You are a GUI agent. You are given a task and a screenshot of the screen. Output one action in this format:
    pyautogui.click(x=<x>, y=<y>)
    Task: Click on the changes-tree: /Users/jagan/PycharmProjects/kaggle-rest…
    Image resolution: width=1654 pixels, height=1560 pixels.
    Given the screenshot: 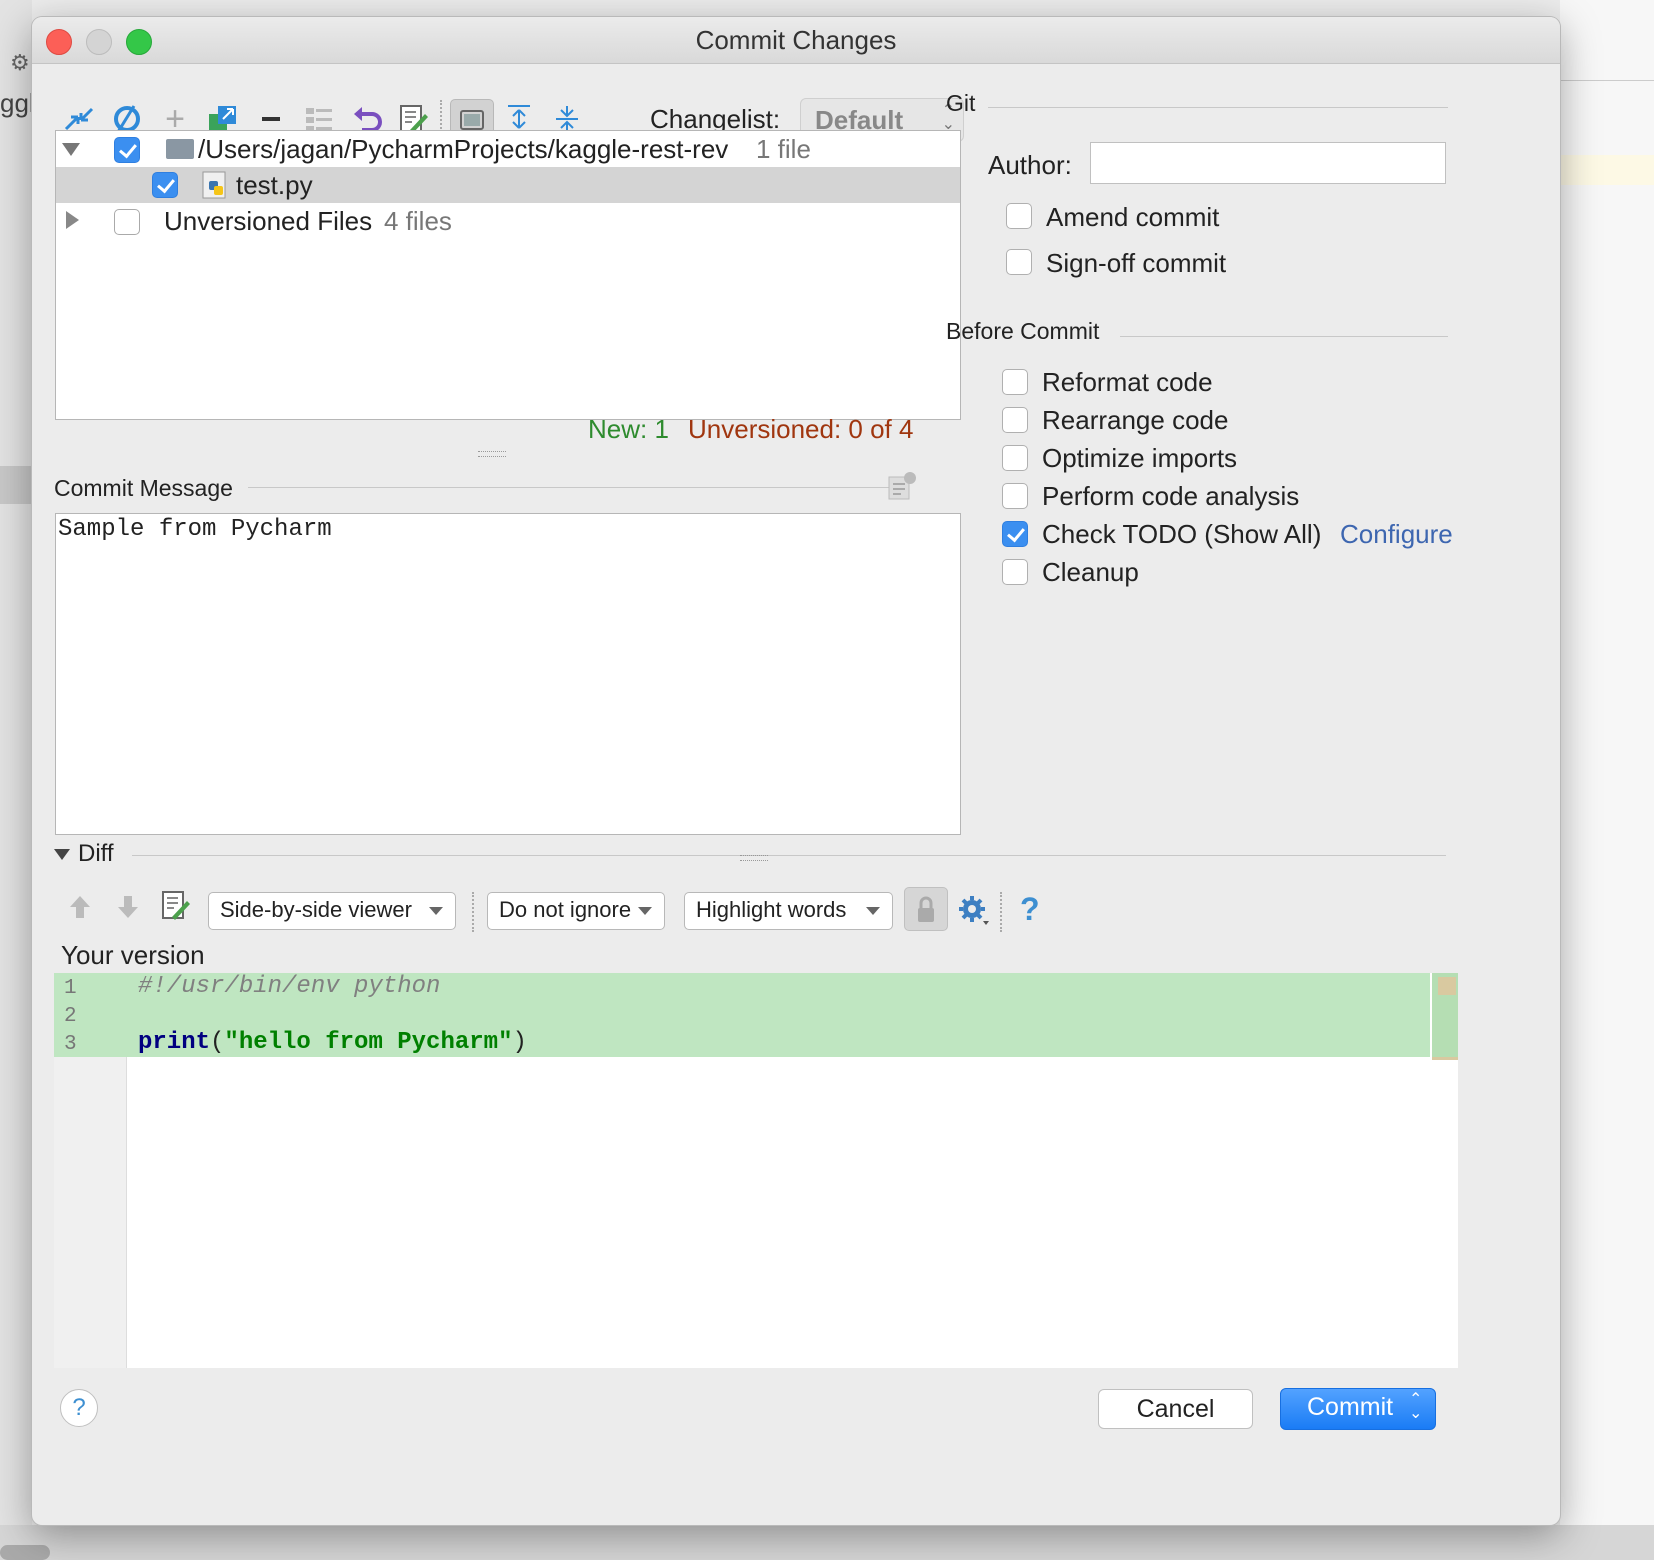 What is the action you would take?
    pyautogui.click(x=508, y=275)
    